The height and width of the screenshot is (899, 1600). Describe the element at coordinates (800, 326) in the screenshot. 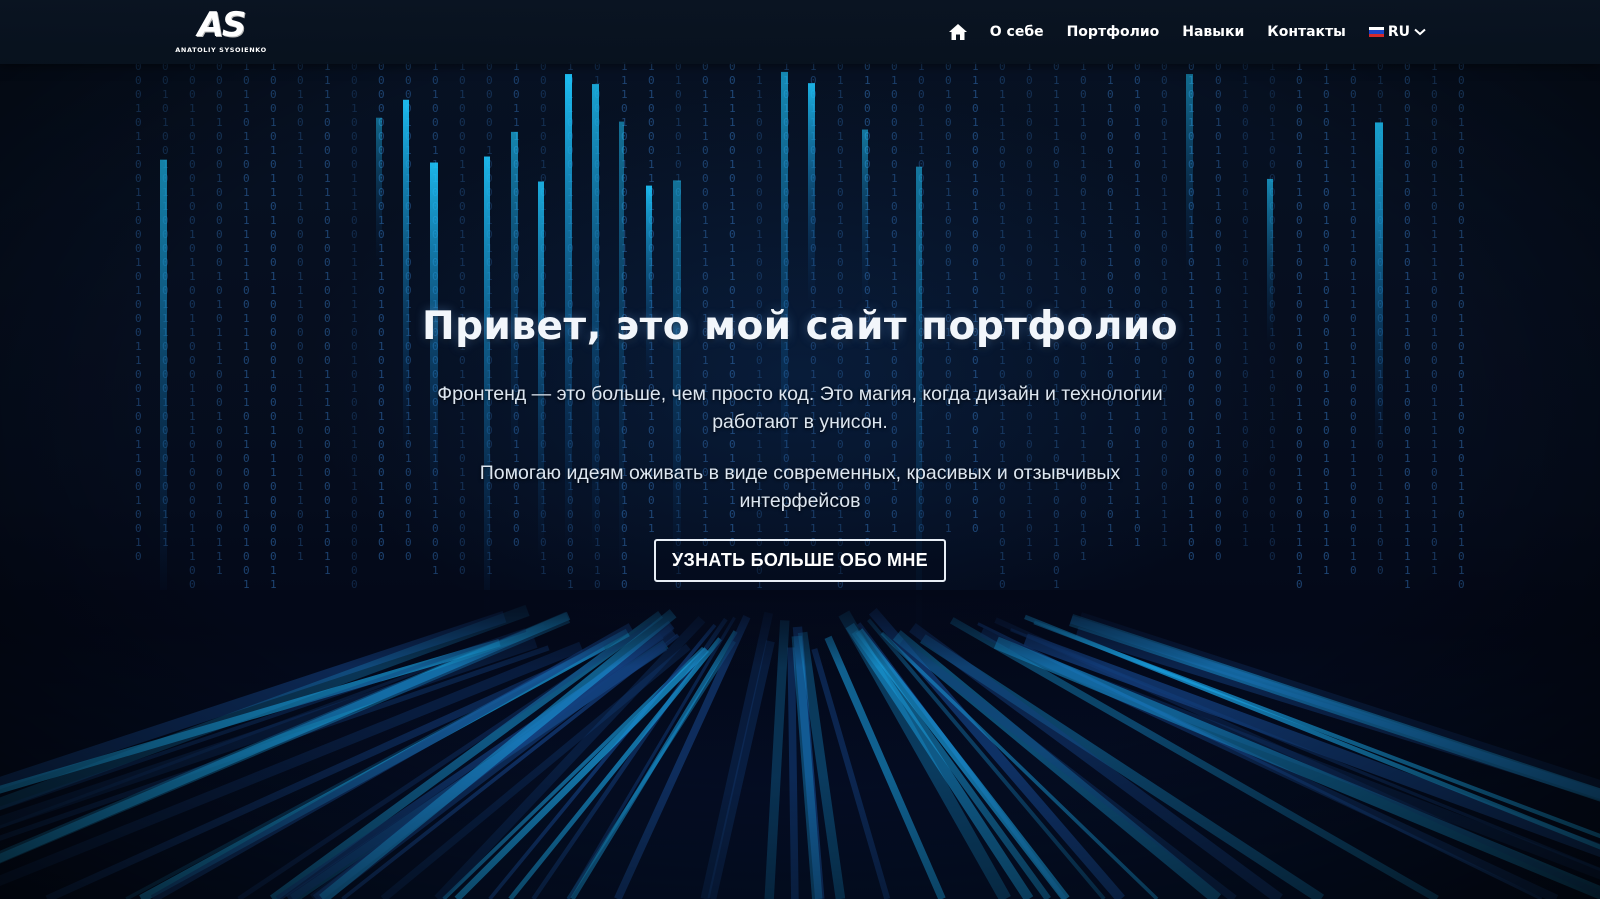

I see `hero-title: Привет, это мой сайт портфолио` at that location.